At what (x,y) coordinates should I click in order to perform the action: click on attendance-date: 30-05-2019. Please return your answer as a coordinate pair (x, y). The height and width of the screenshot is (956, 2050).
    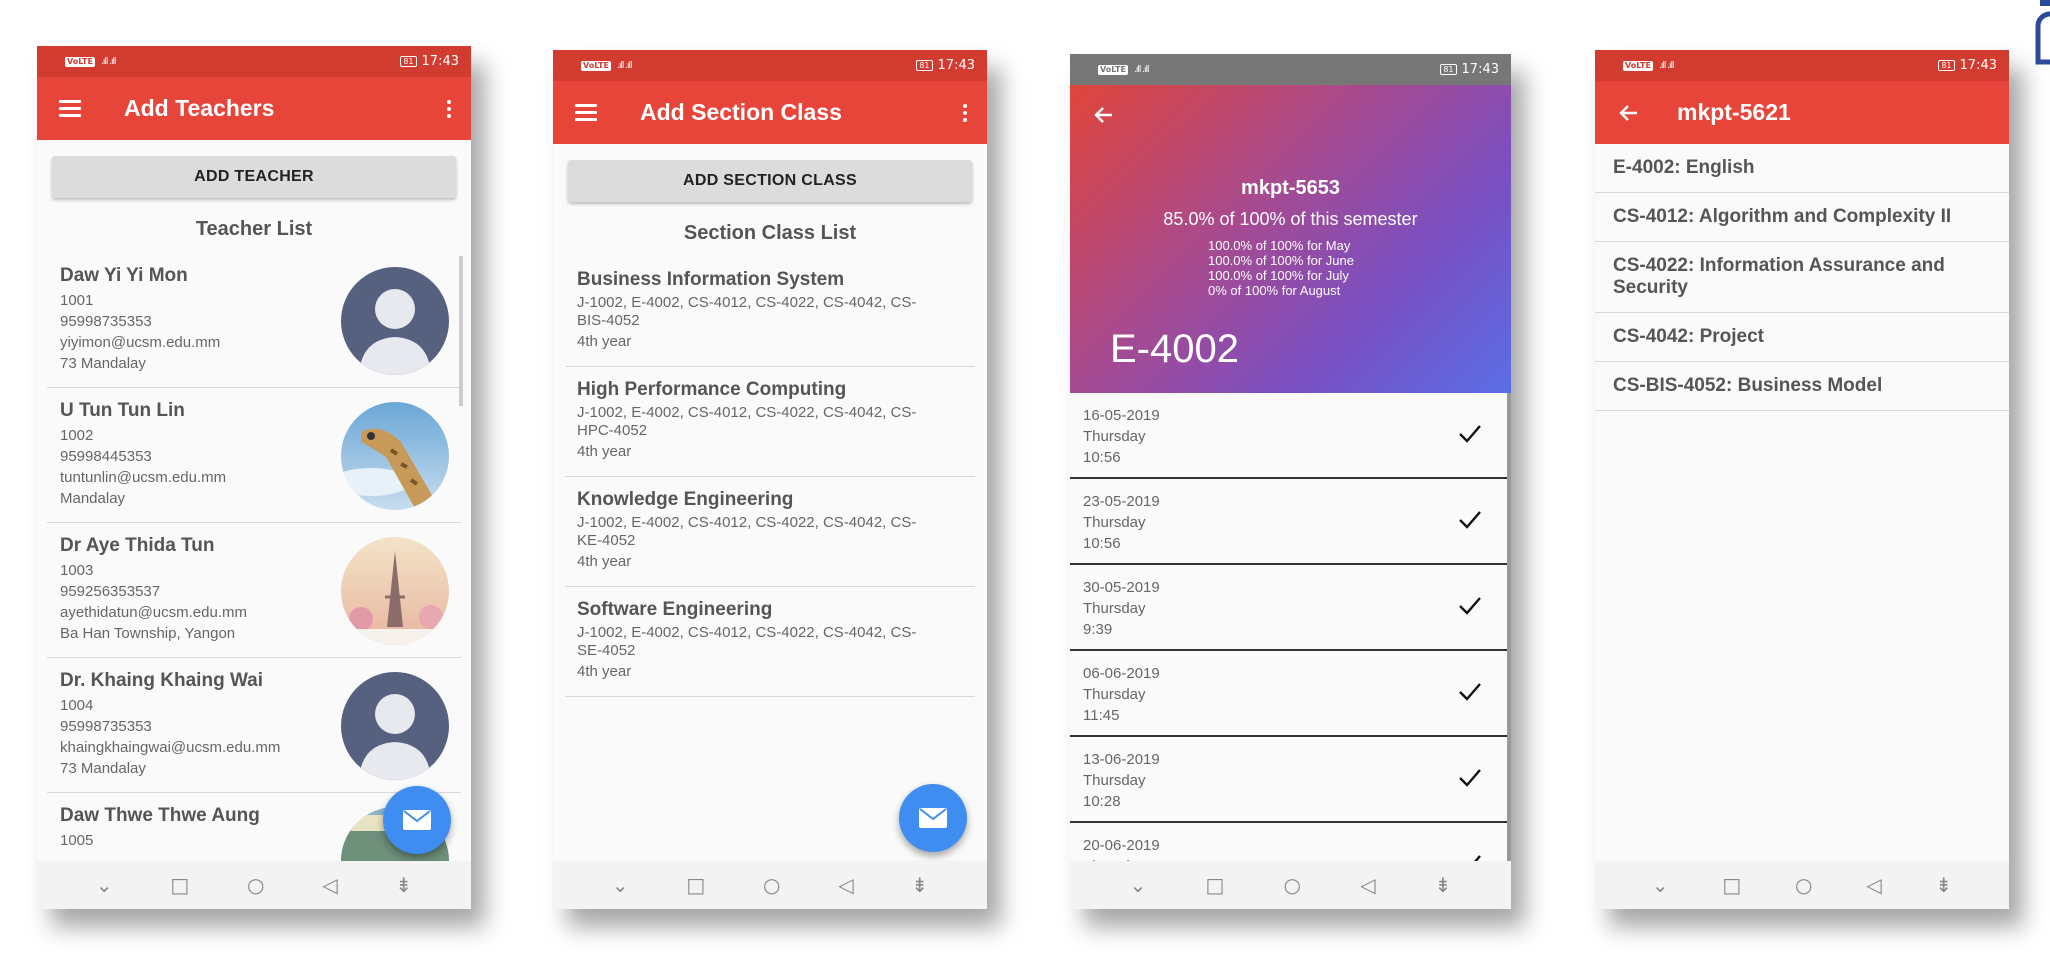
    Looking at the image, I should click on (1121, 587).